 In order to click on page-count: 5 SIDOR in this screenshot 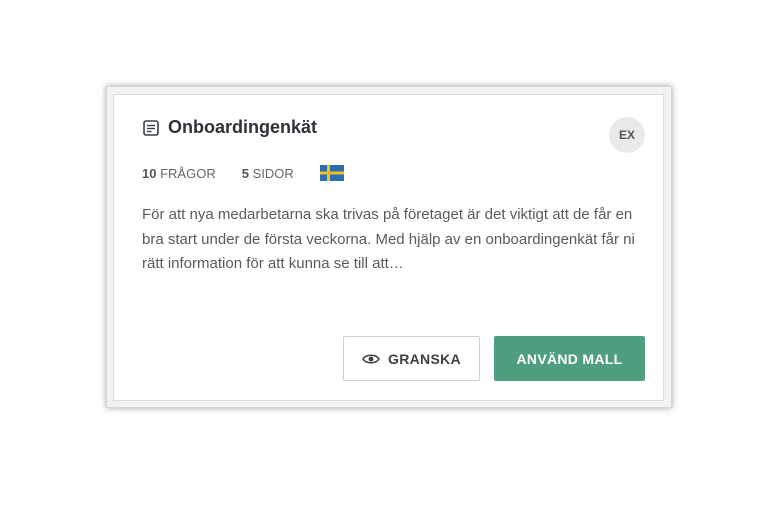, I will do `click(268, 173)`.